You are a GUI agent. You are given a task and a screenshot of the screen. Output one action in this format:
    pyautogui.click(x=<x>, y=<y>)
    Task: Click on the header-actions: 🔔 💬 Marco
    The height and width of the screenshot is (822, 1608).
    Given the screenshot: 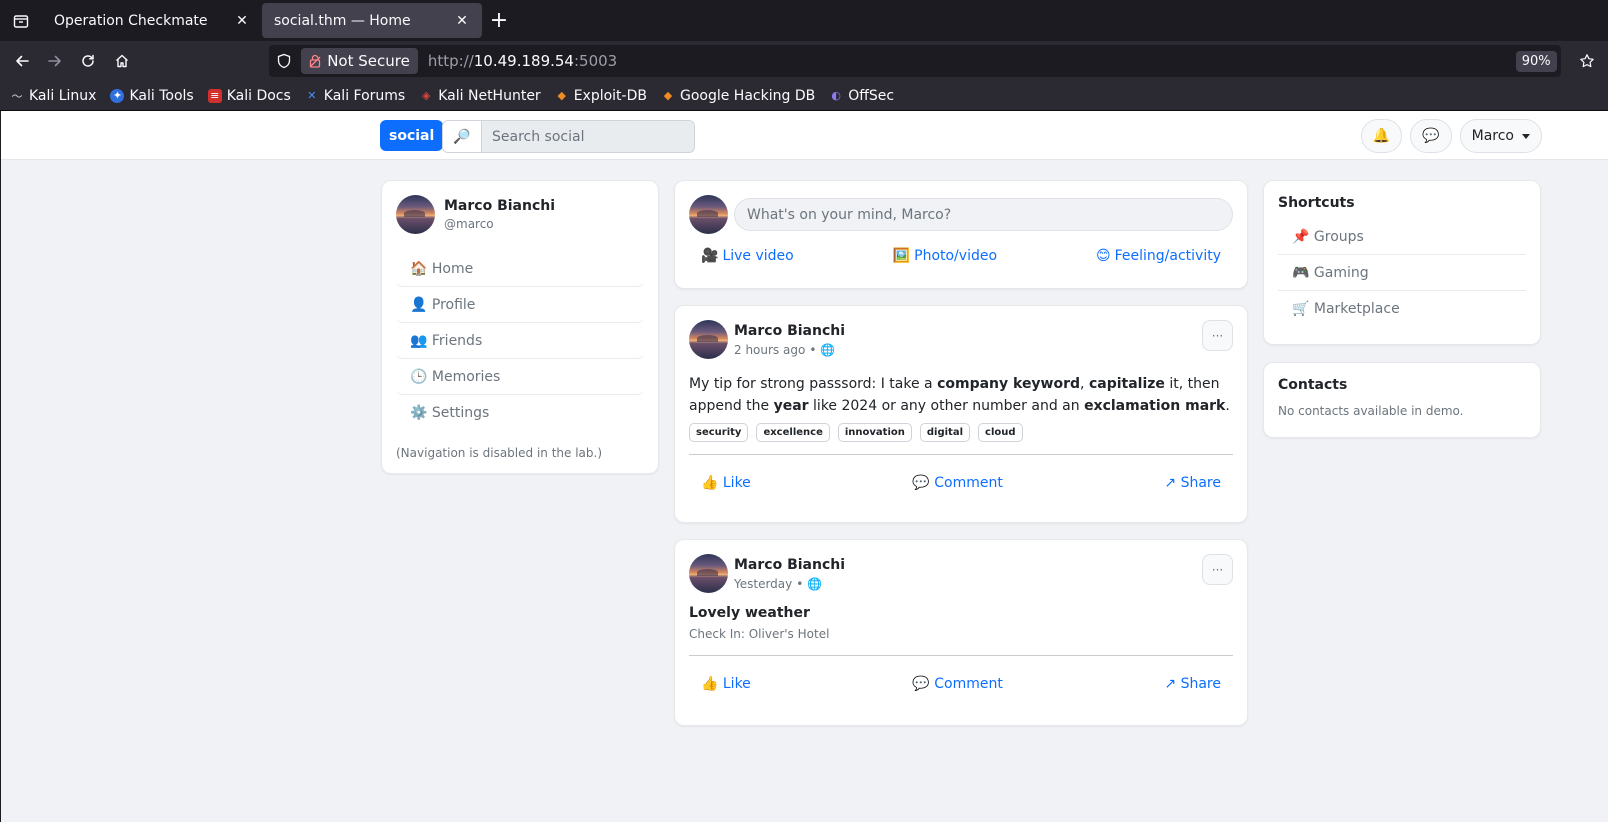 What is the action you would take?
    pyautogui.click(x=1451, y=136)
    